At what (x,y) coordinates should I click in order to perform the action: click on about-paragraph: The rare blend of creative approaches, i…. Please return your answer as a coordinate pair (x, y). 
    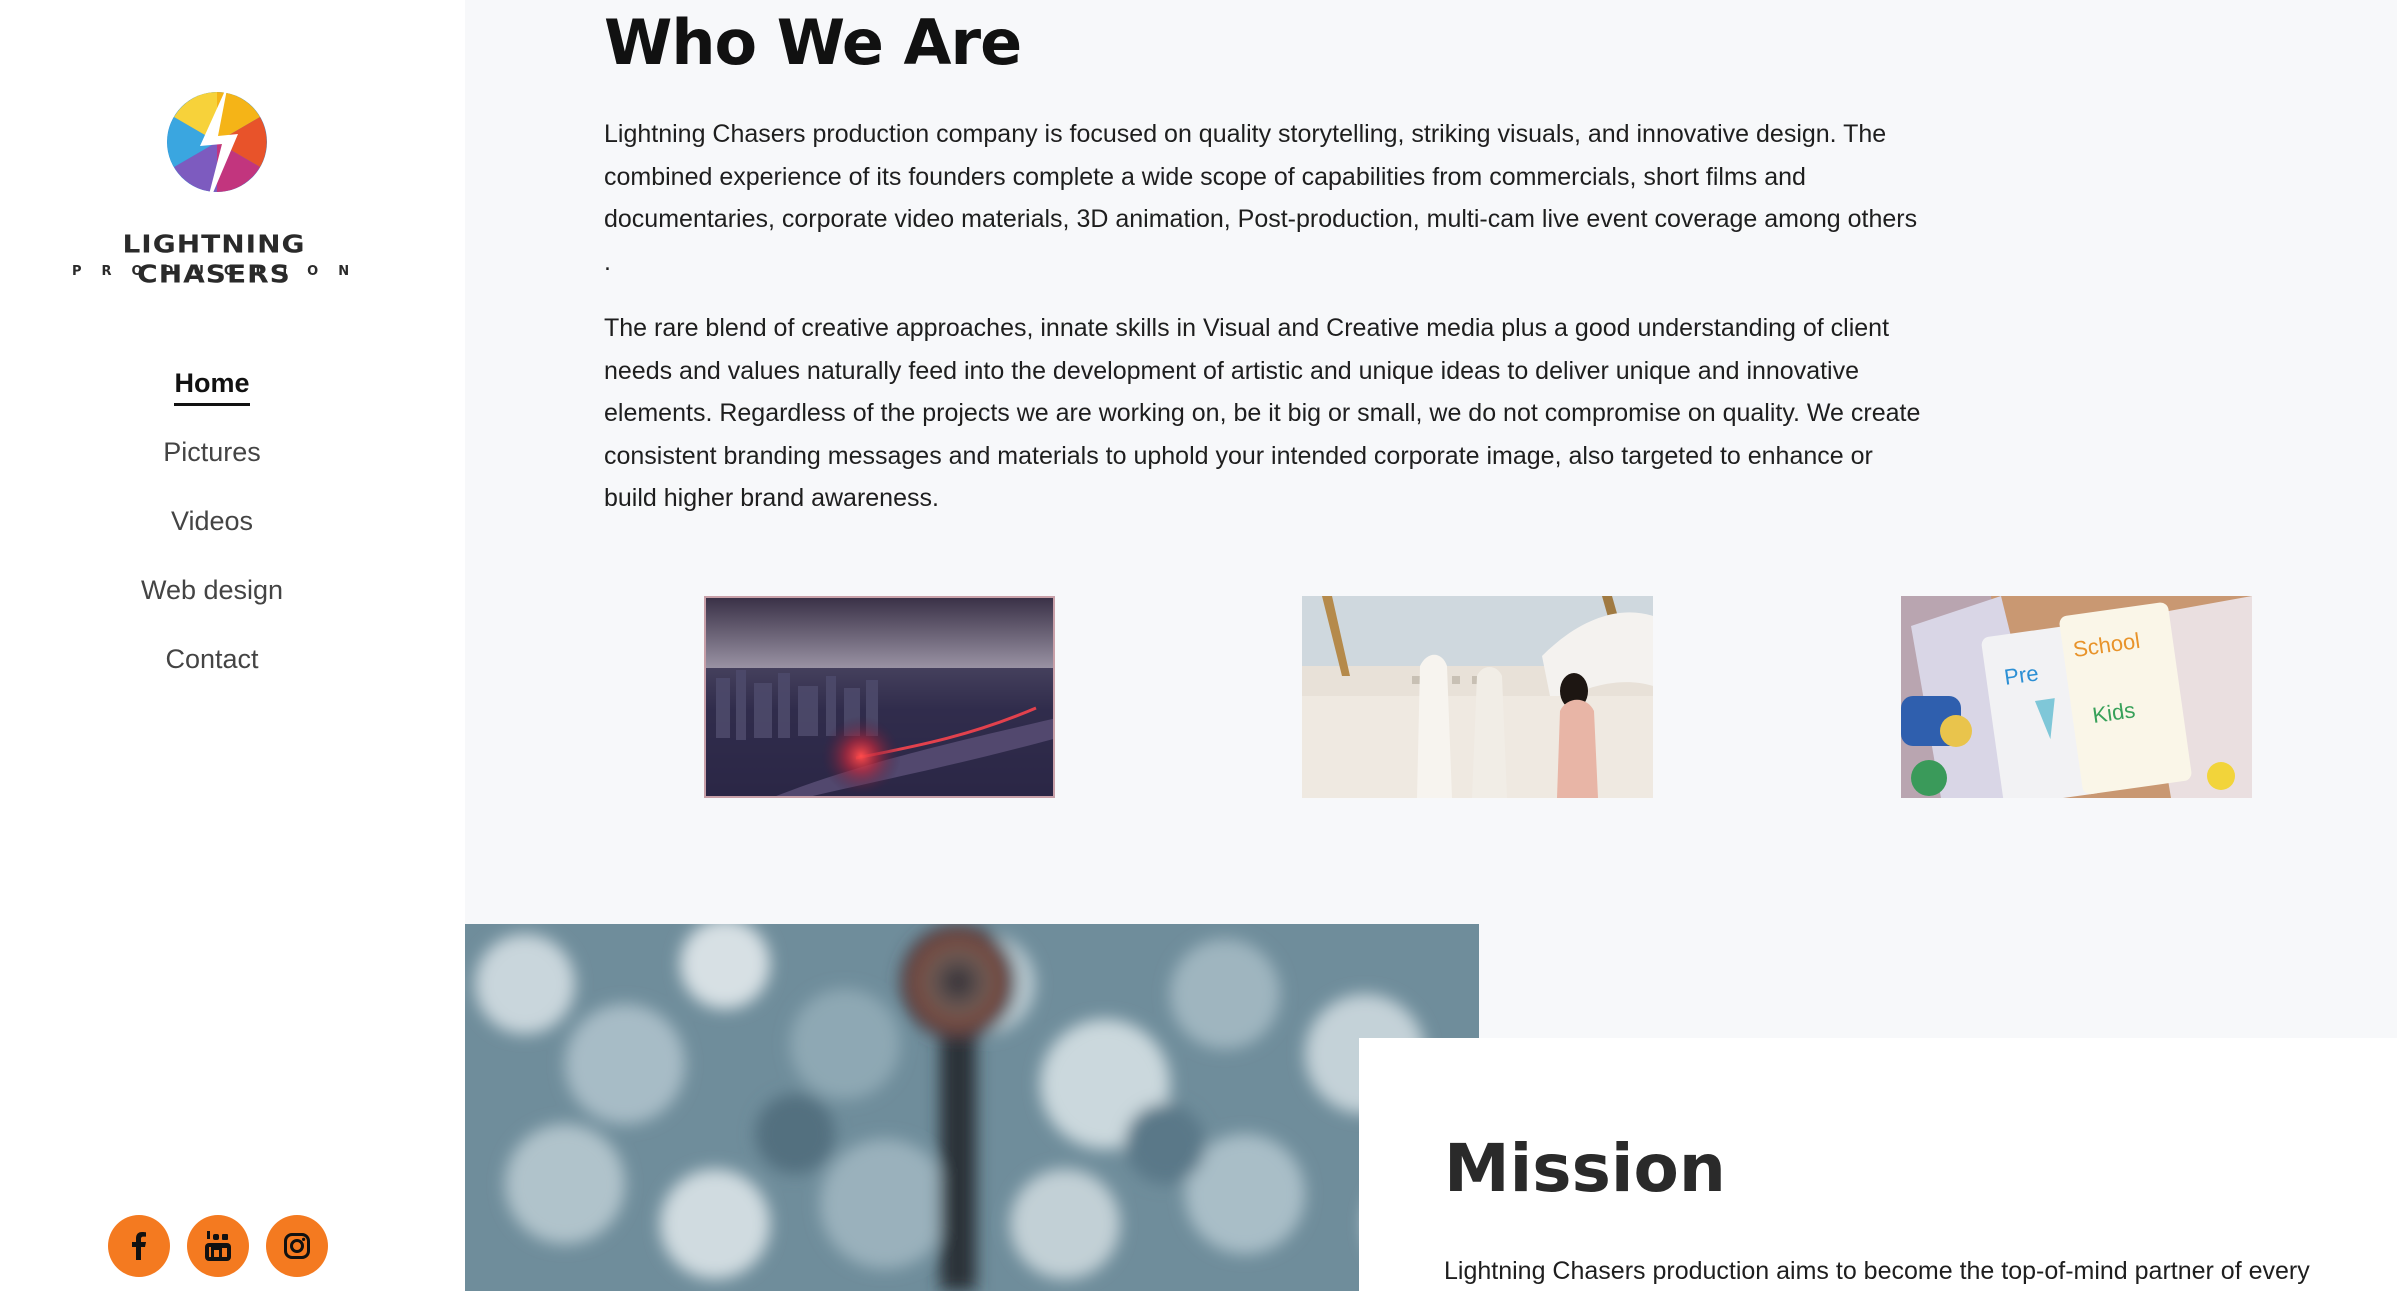
    Looking at the image, I should click on (1262, 413).